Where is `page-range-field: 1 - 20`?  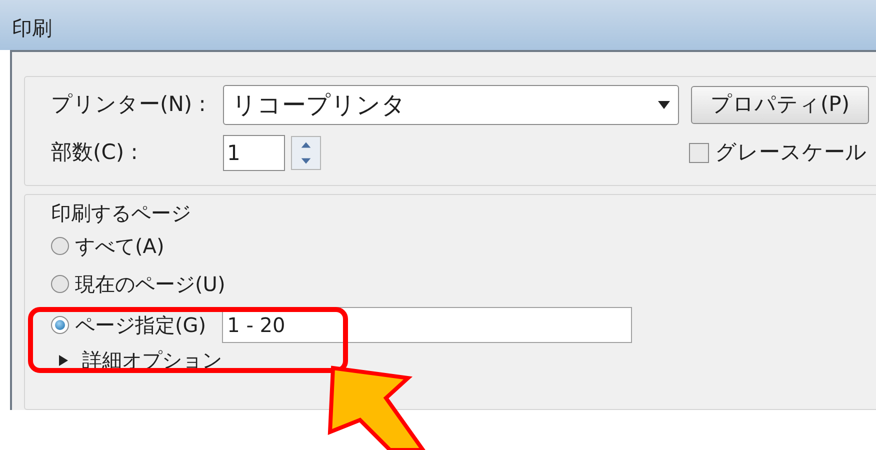
page-range-field: 1 - 20 is located at coordinates (427, 325).